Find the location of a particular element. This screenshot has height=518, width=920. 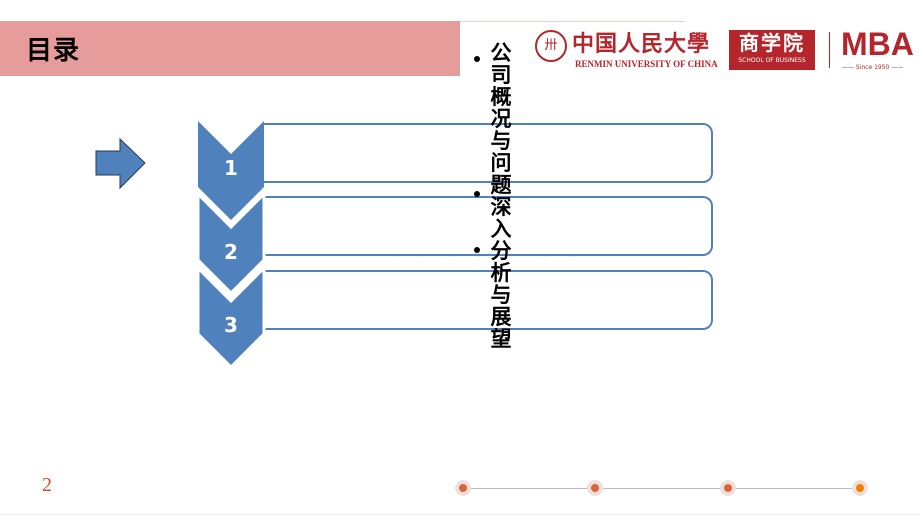

school-name-en: SCHOOL OF BUSINESS is located at coordinates (772, 60).